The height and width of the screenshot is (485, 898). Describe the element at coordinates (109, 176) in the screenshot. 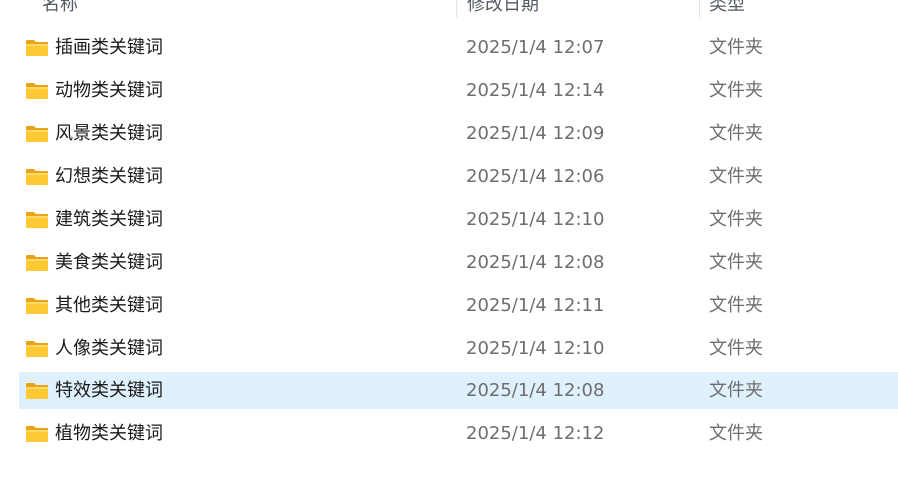

I see `file-name: 幻想类关键词` at that location.